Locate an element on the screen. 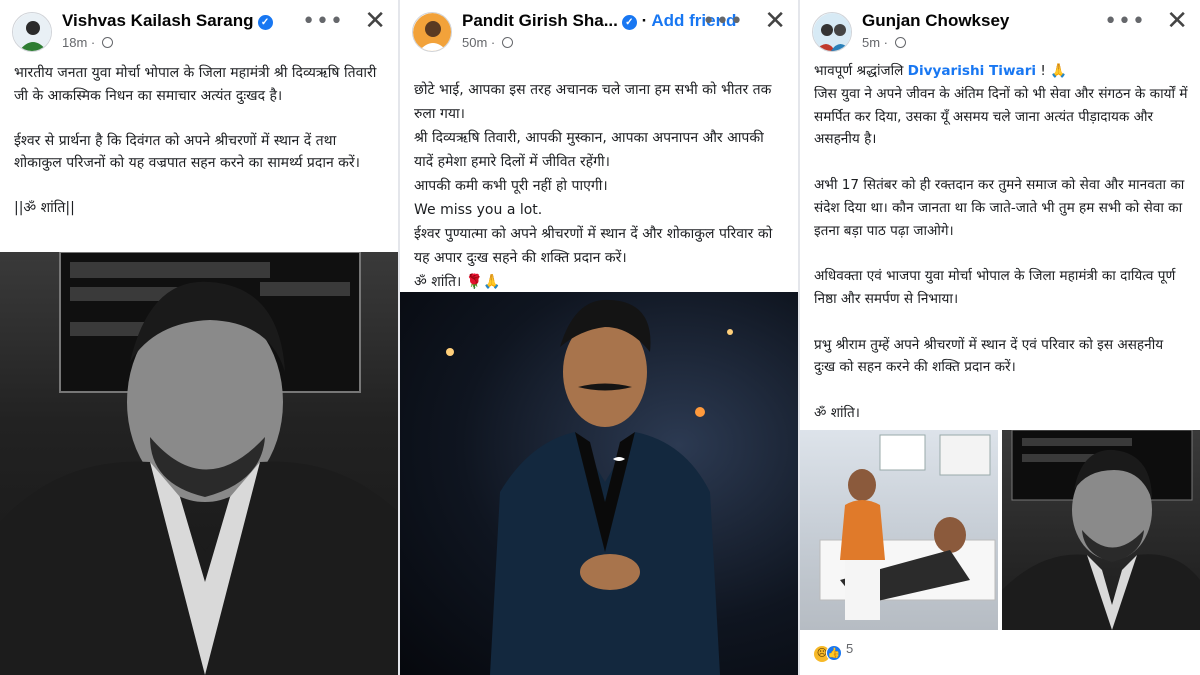 Image resolution: width=1200 pixels, height=675 pixels. author-name-line: Pandit Girish Sha... ✓ · Add friend is located at coordinates (599, 20).